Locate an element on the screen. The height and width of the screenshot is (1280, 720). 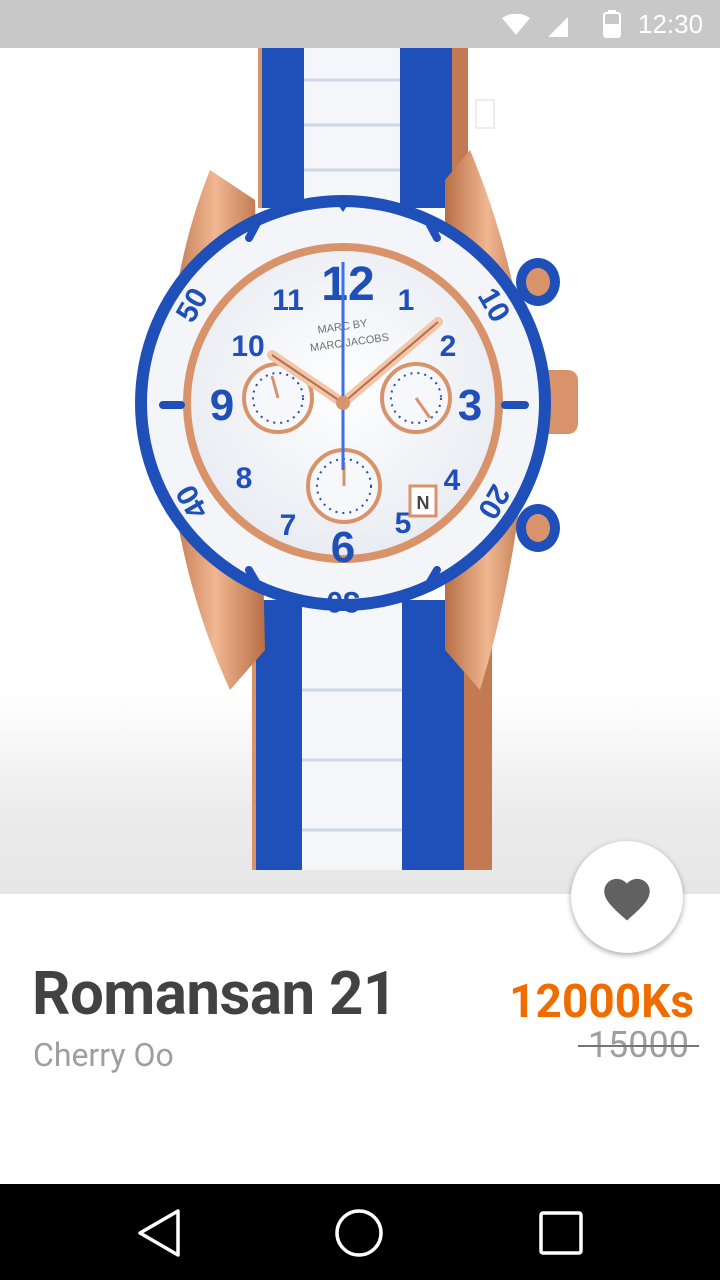
dial-number-11: 11 is located at coordinates (288, 300).